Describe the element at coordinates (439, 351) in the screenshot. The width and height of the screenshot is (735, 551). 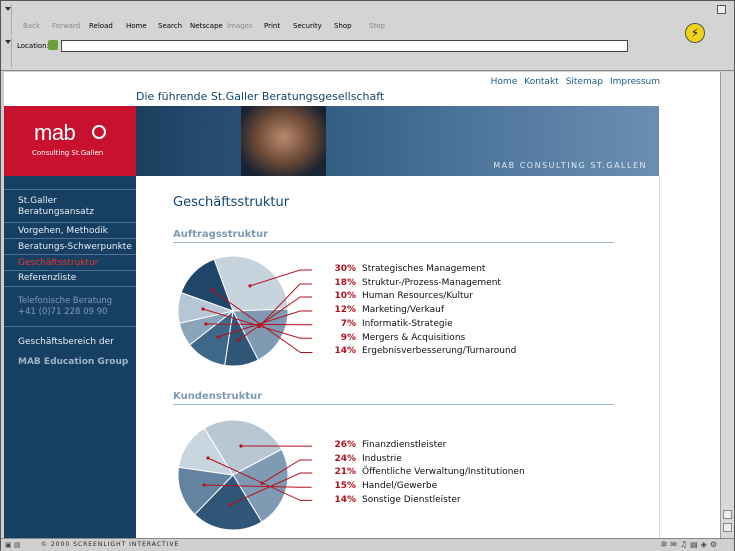
I see `legend-label: Ergebnisverbesserung/Turnaround` at that location.